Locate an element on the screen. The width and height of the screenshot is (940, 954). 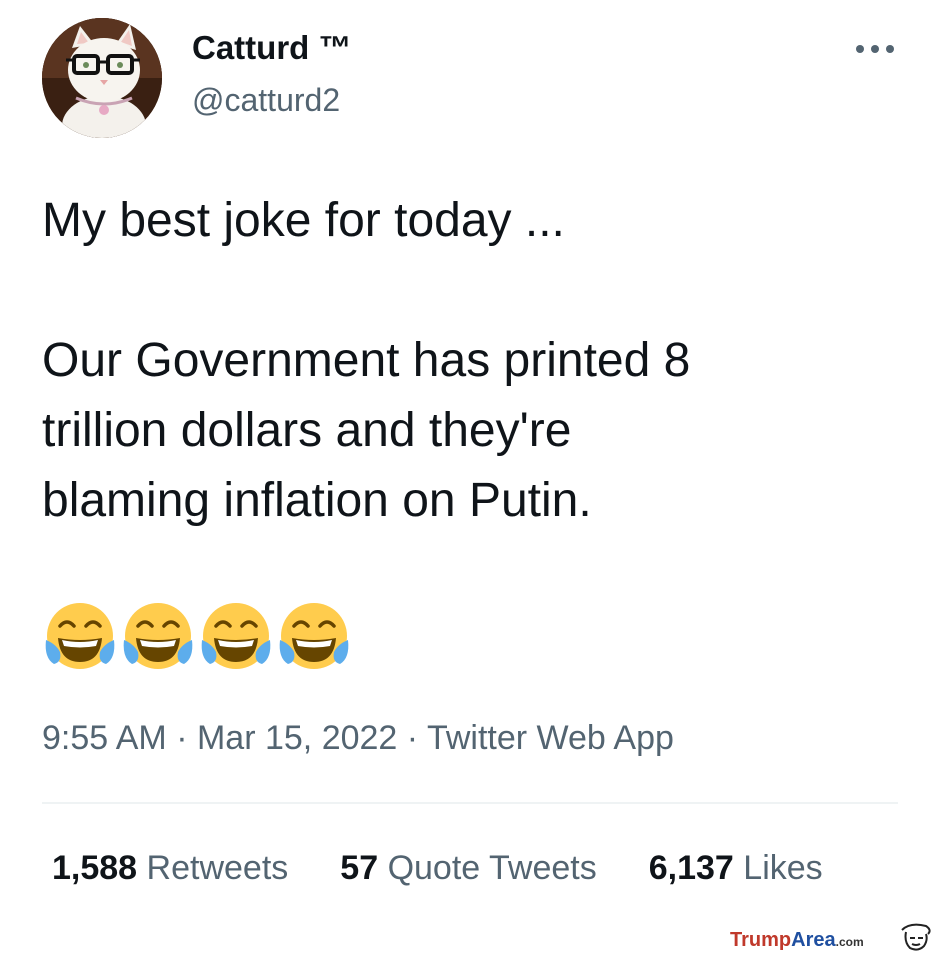
more-dots-icon is located at coordinates (875, 49).